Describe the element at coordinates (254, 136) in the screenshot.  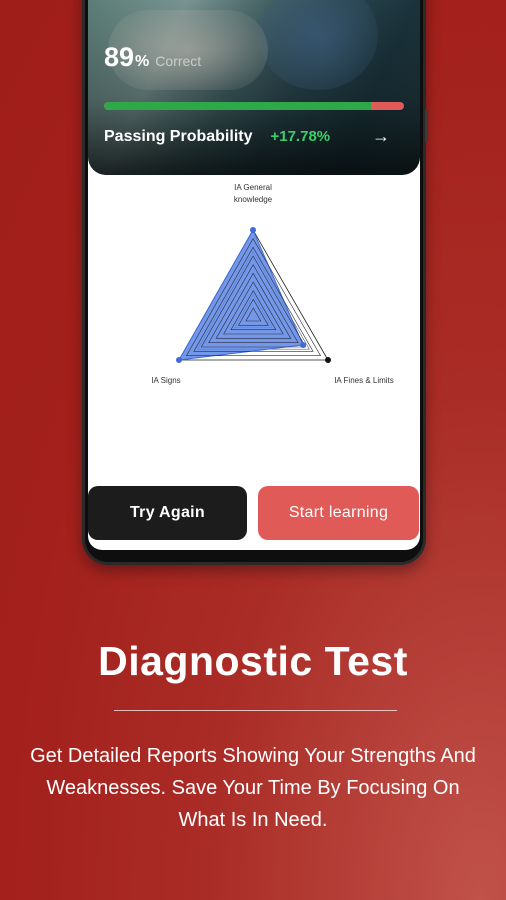
I see `passing-probability-row: Passing Probability +17.78% →` at that location.